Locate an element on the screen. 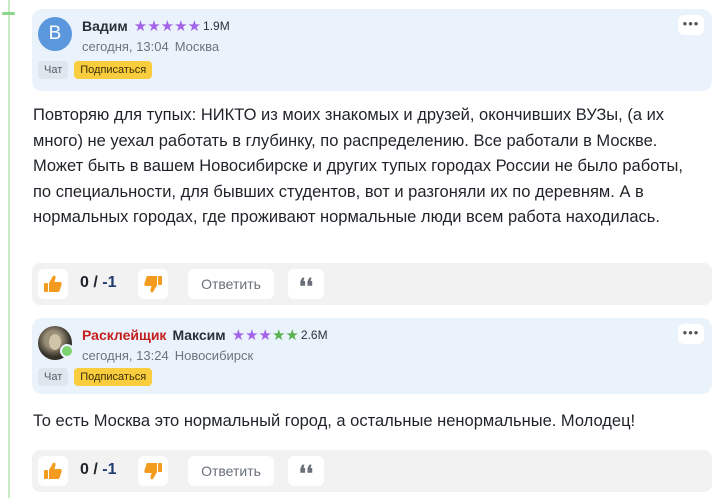  comment-city: Москва is located at coordinates (197, 46).